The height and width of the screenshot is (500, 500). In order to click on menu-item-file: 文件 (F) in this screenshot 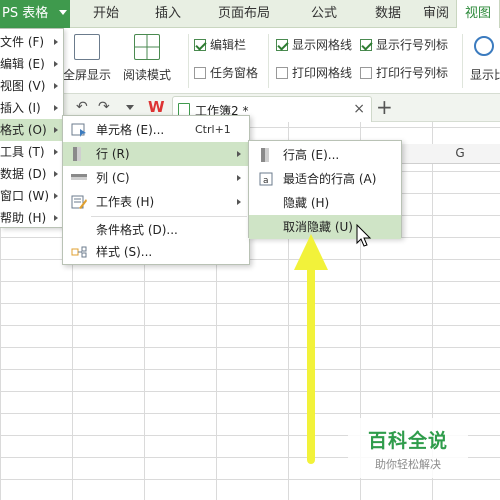, I will do `click(31, 42)`.